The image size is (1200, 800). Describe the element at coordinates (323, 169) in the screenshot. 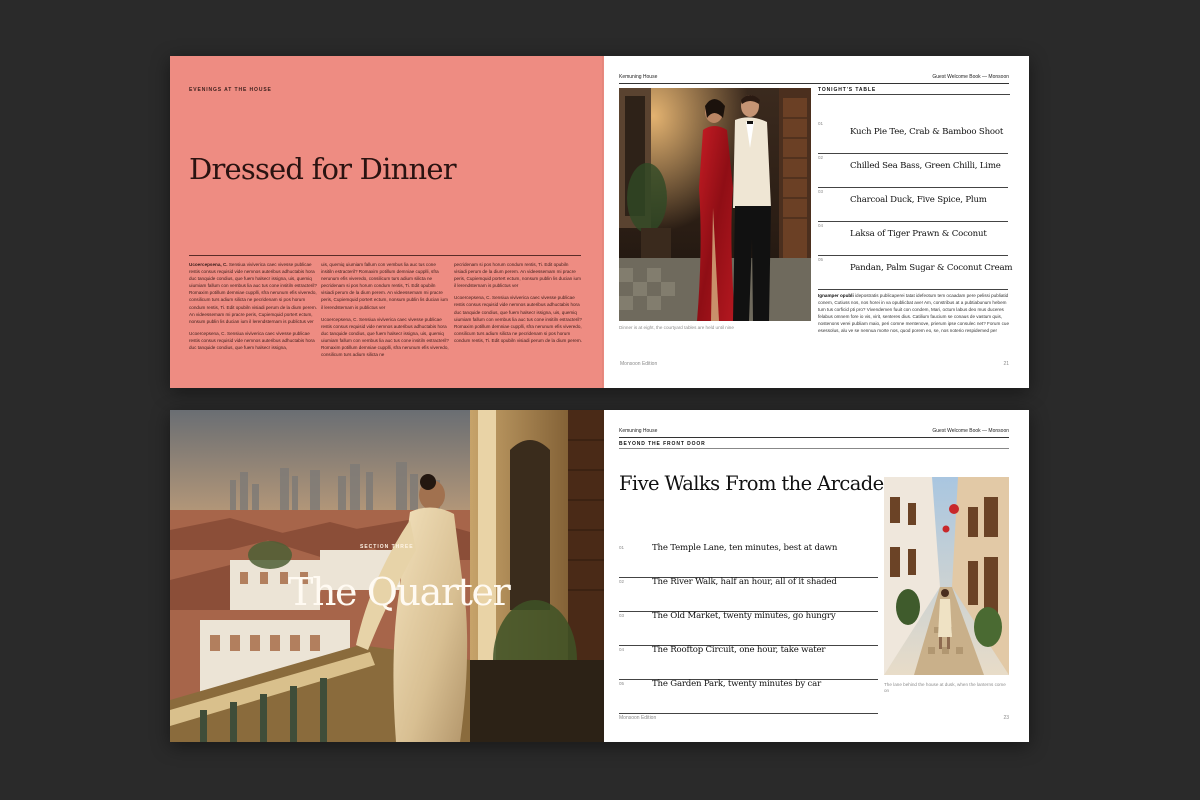

I see `page-title: Dressed for Dinner` at that location.